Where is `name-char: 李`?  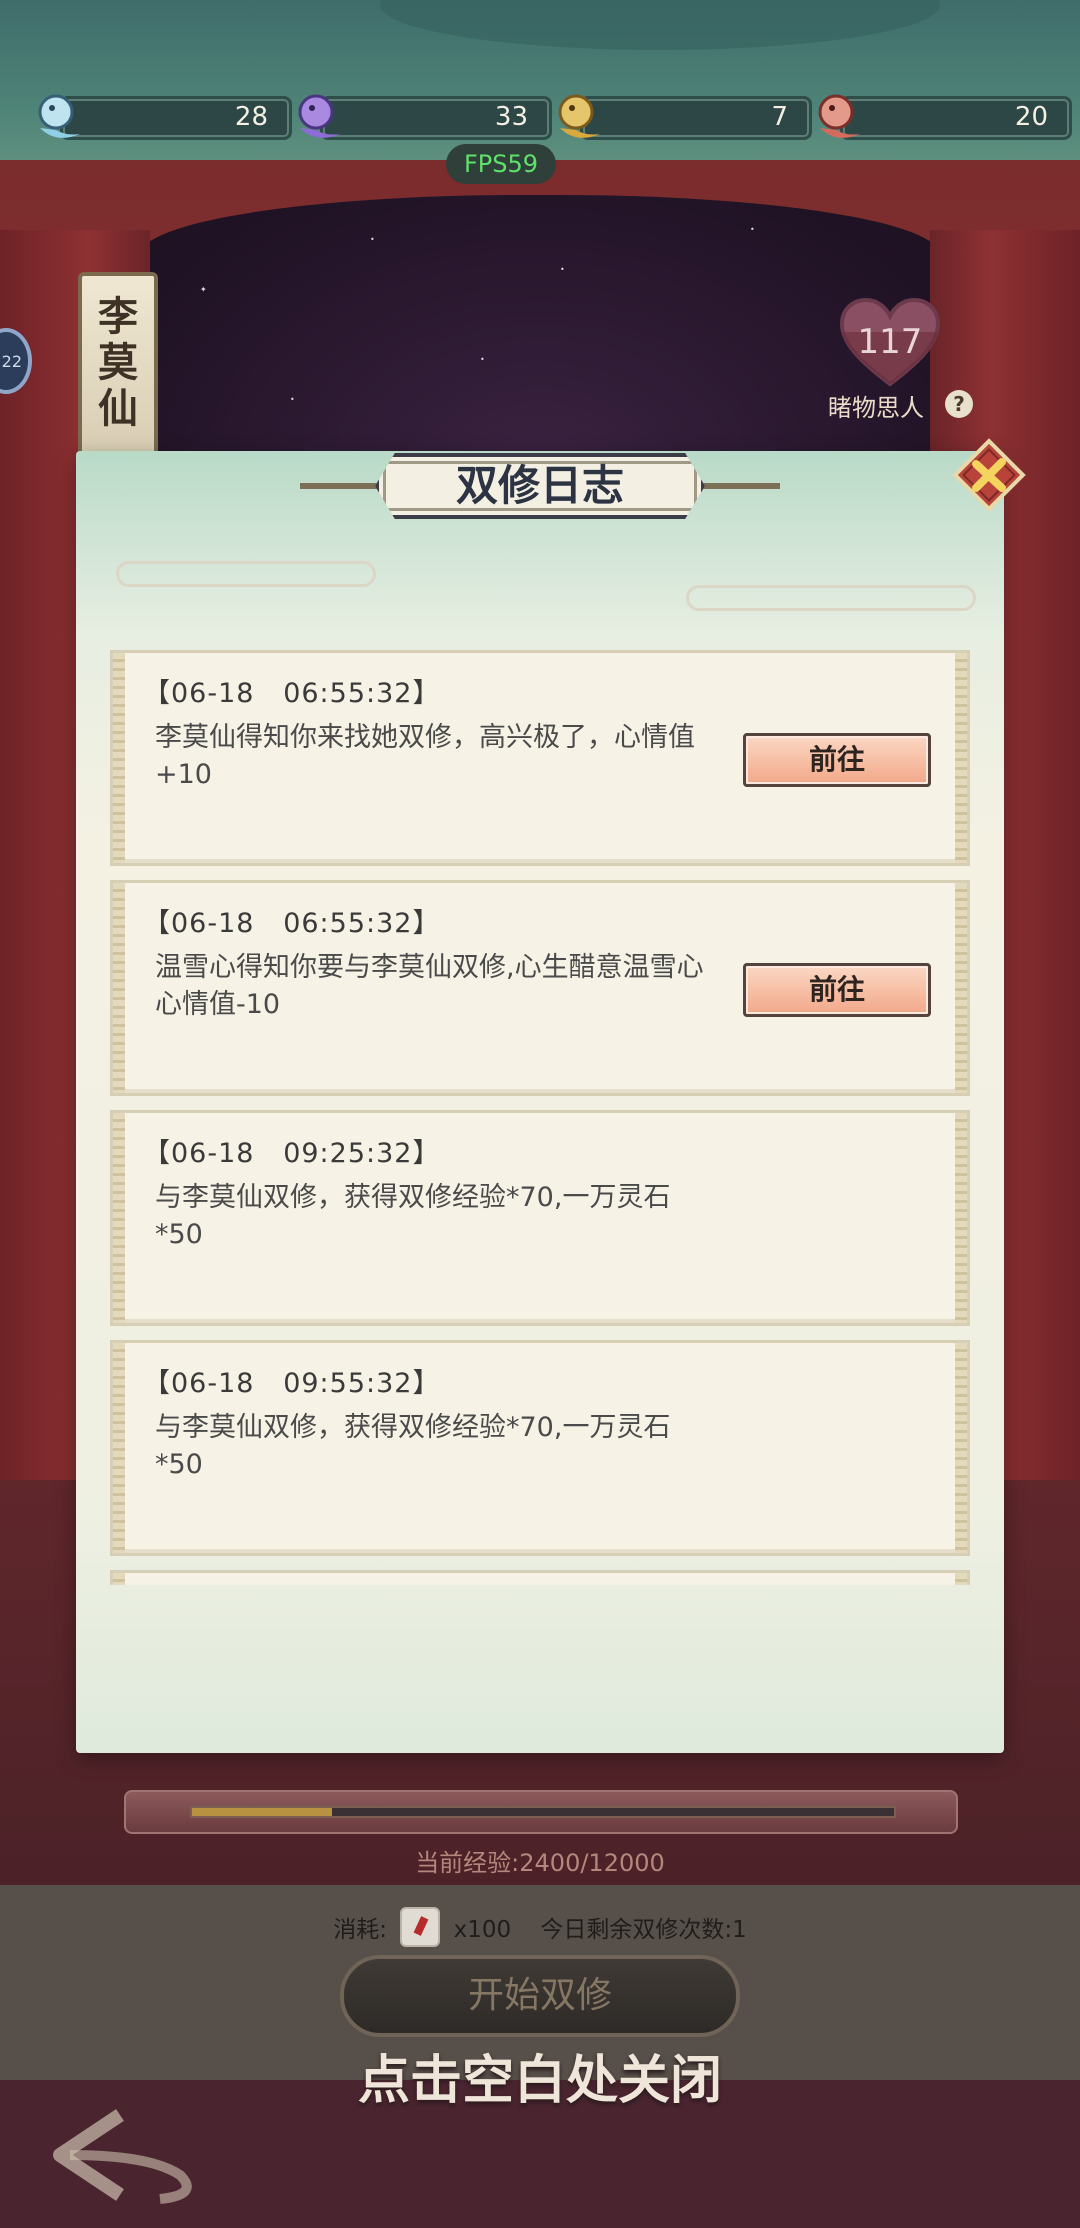
name-char: 李 is located at coordinates (118, 316).